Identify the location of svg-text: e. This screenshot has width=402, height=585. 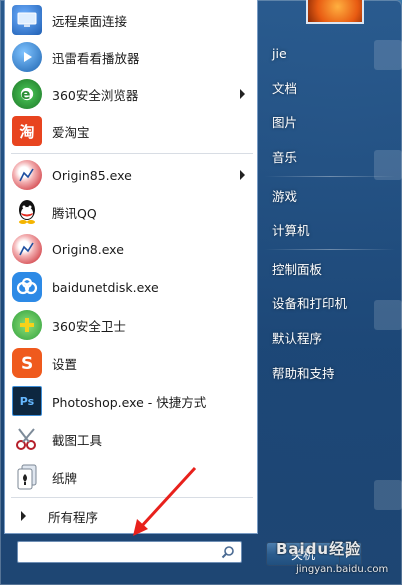
(26, 95).